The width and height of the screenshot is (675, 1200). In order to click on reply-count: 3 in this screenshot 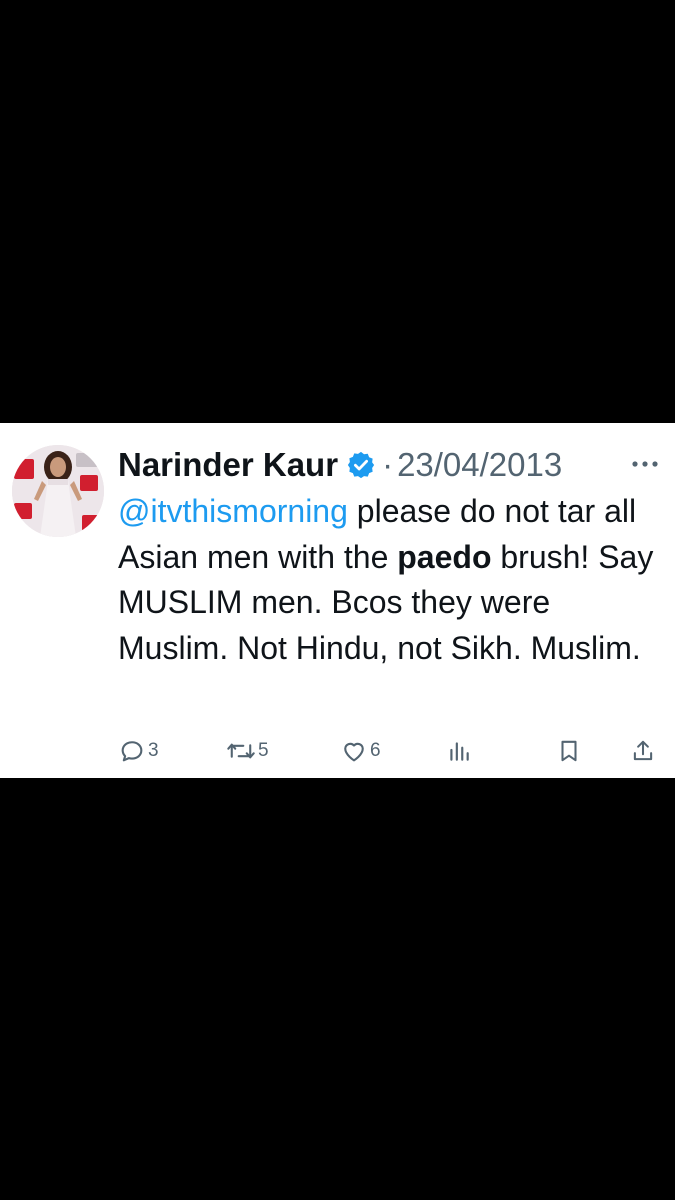, I will do `click(153, 750)`.